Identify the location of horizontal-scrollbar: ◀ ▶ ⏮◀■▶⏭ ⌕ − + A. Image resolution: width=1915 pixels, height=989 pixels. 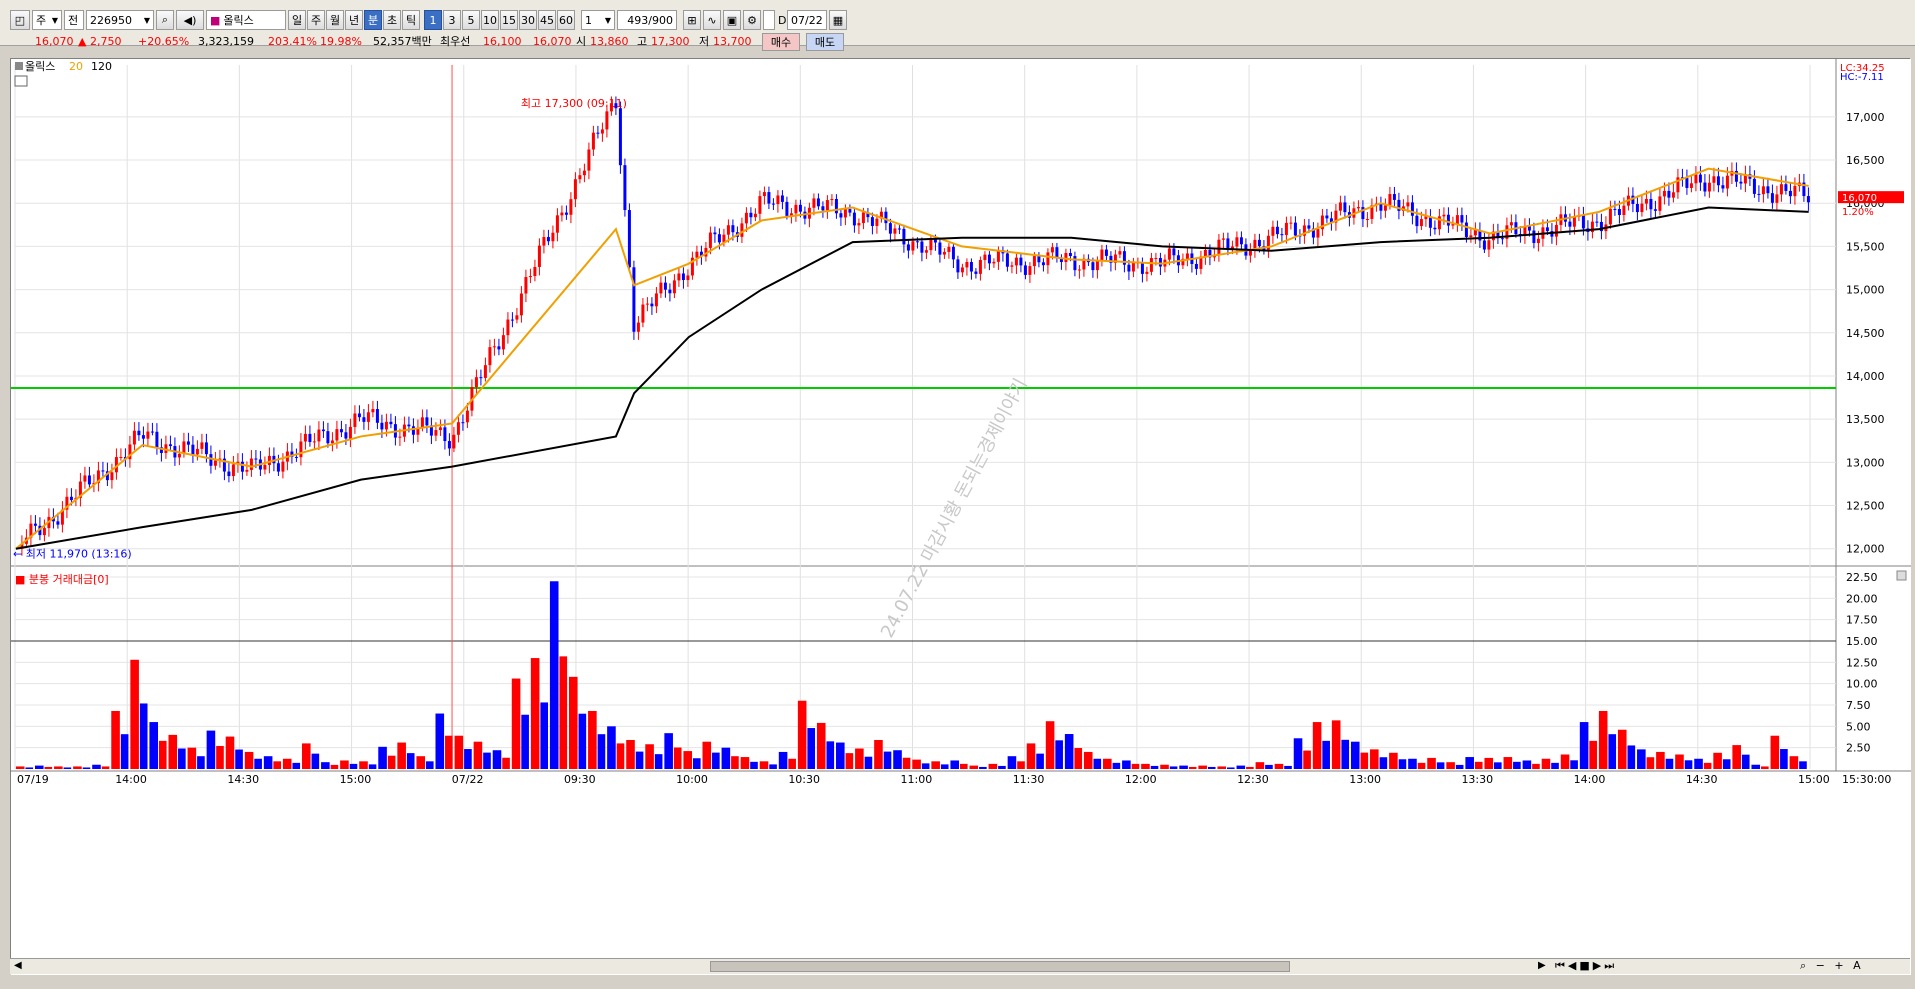
(960, 966).